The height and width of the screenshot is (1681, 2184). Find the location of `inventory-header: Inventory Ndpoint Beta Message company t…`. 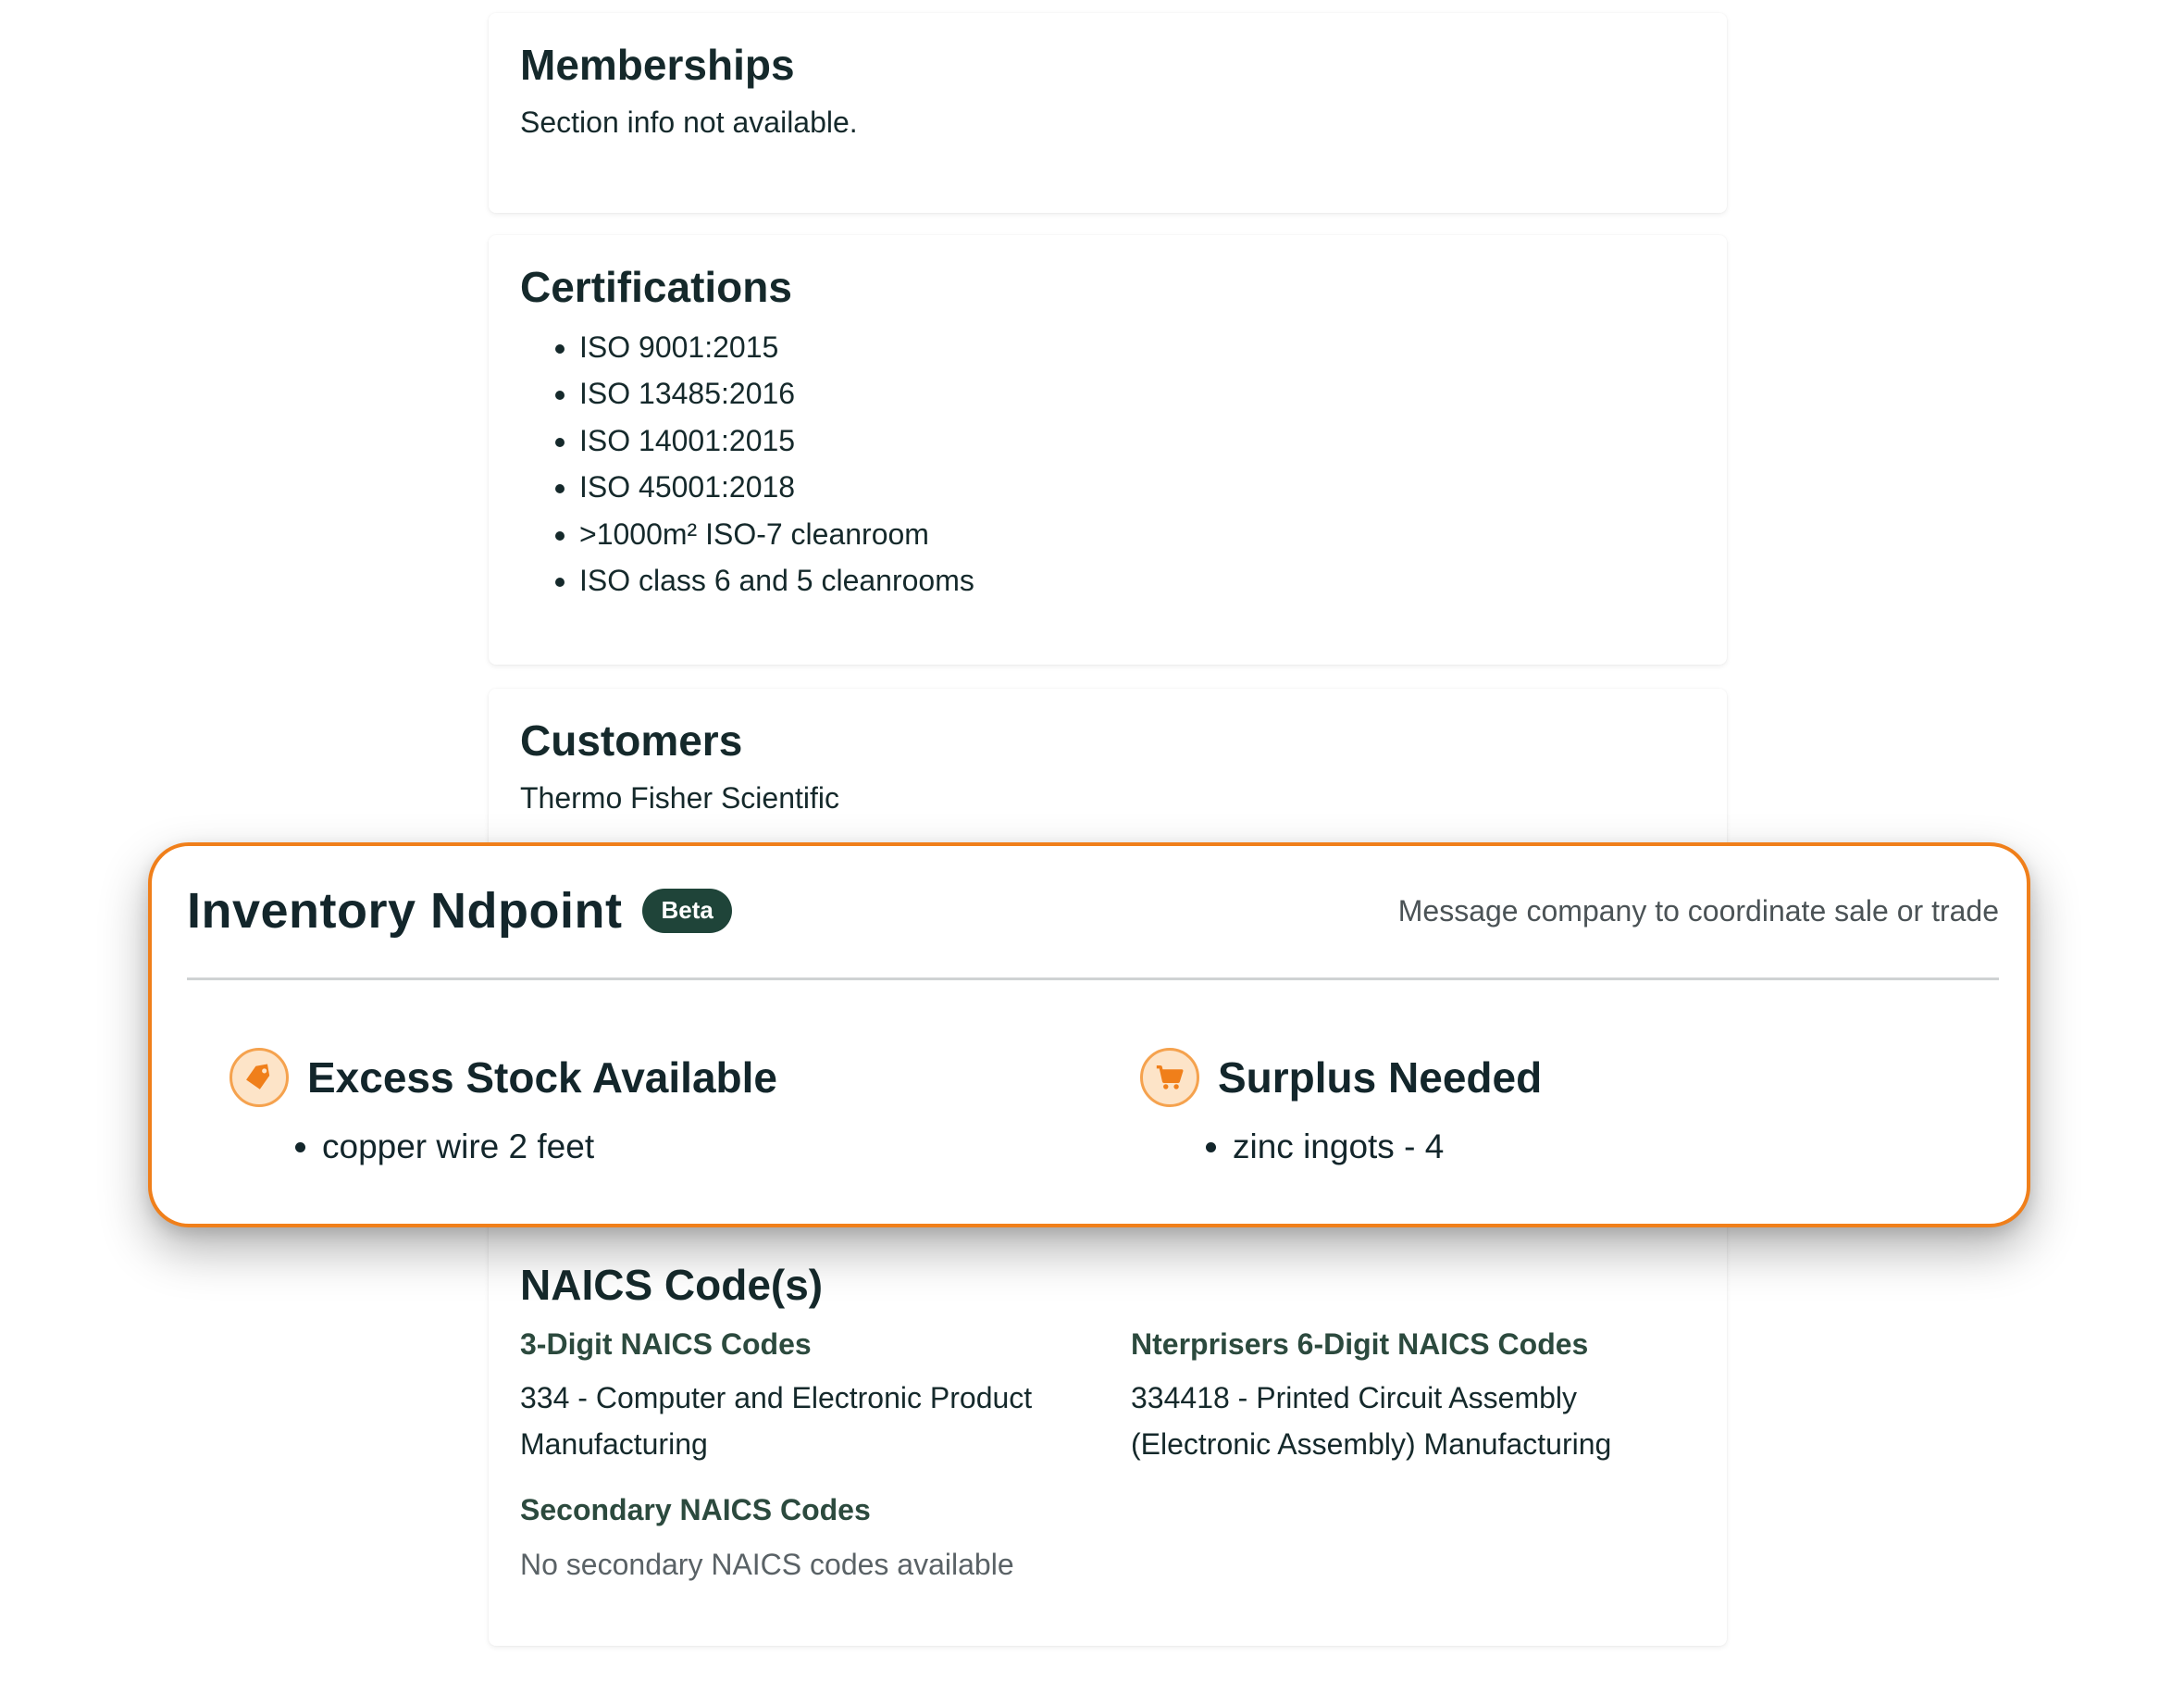

inventory-header: Inventory Ndpoint Beta Message company t… is located at coordinates (1093, 910).